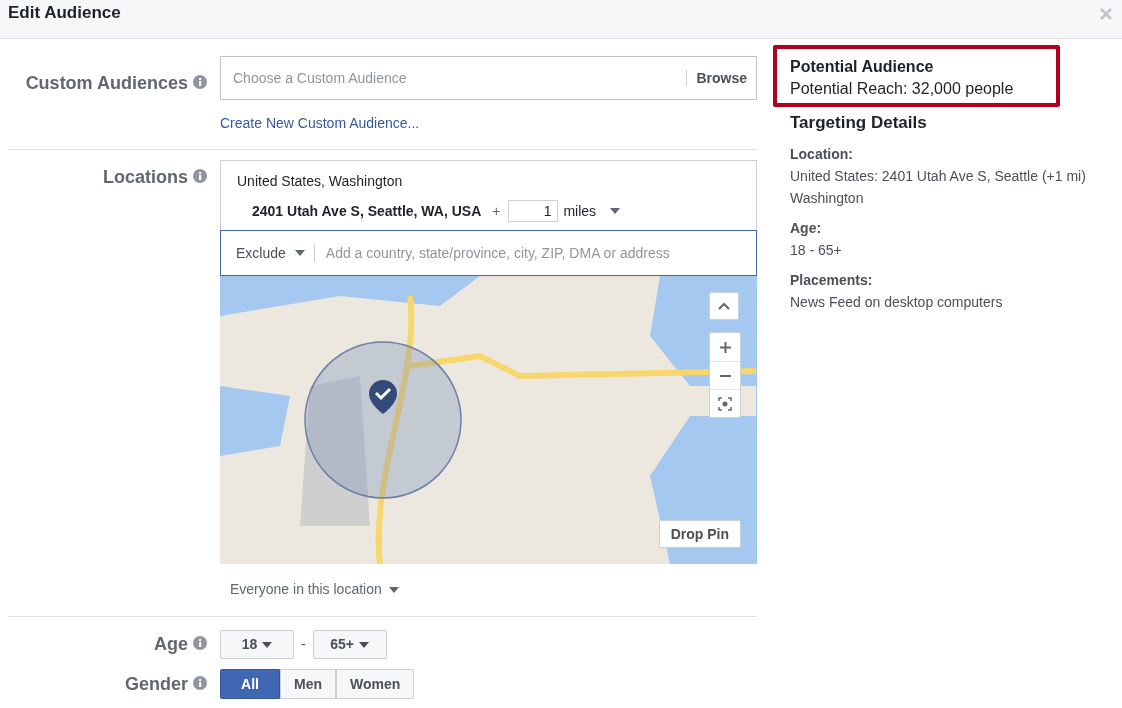 This screenshot has height=708, width=1122. I want to click on close-icon, so click(1106, 14).